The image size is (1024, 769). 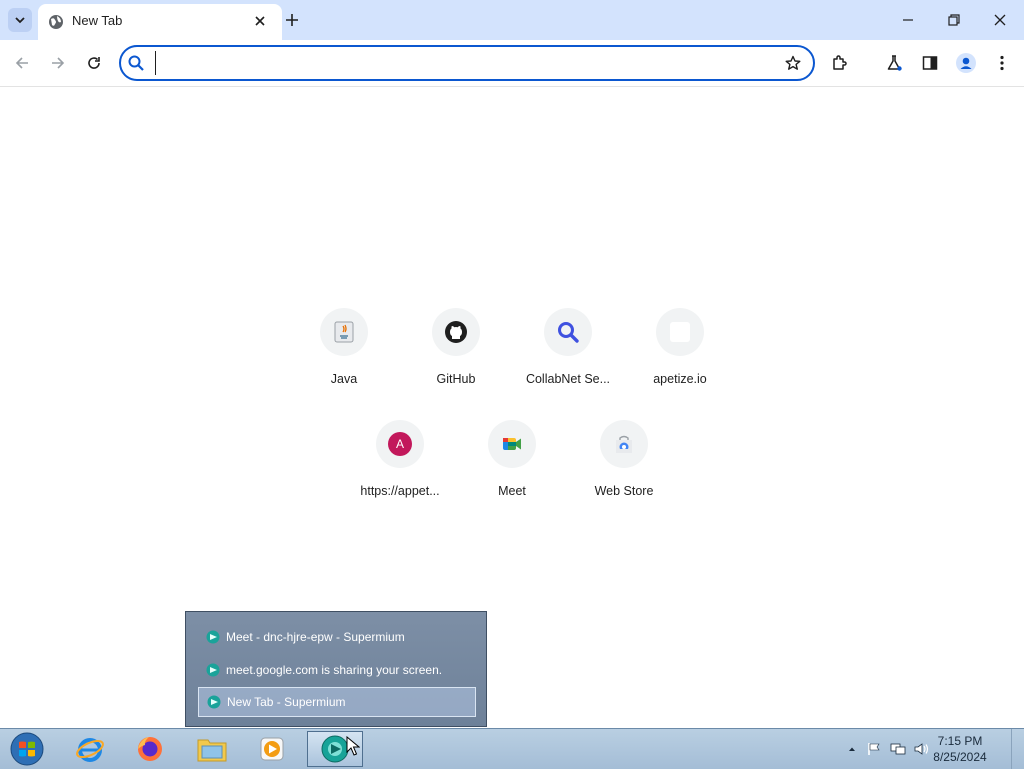 What do you see at coordinates (512, 20) in the screenshot?
I see `tab-strip: New Tab` at bounding box center [512, 20].